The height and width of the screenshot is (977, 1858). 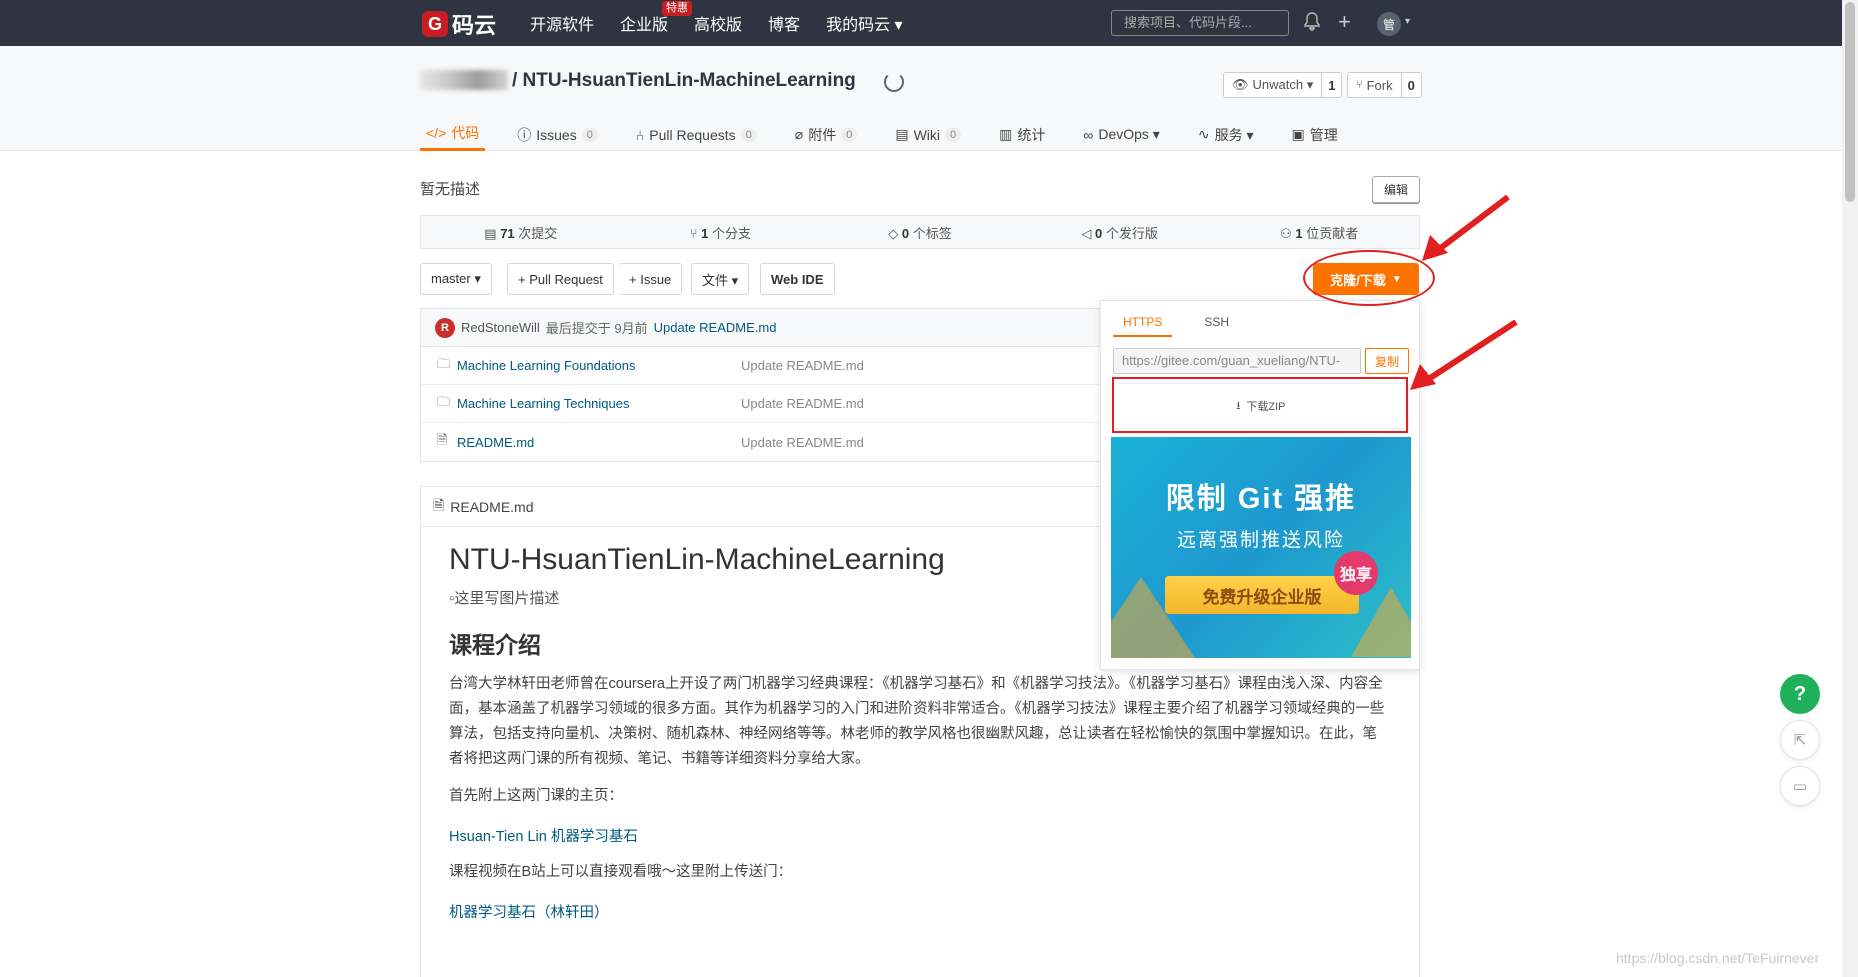 What do you see at coordinates (562, 23) in the screenshot?
I see `nav-item-open-source: 开源软件` at bounding box center [562, 23].